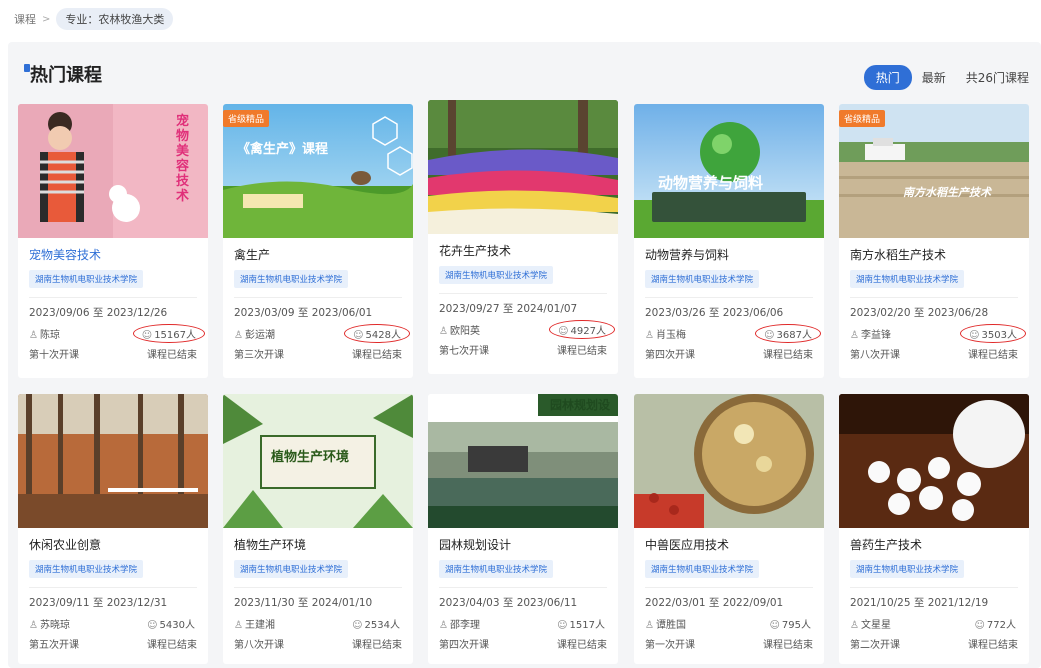 The image size is (1041, 668). What do you see at coordinates (526, 77) in the screenshot?
I see `section-header: 热门课程 热门 最新 共26门课程` at bounding box center [526, 77].